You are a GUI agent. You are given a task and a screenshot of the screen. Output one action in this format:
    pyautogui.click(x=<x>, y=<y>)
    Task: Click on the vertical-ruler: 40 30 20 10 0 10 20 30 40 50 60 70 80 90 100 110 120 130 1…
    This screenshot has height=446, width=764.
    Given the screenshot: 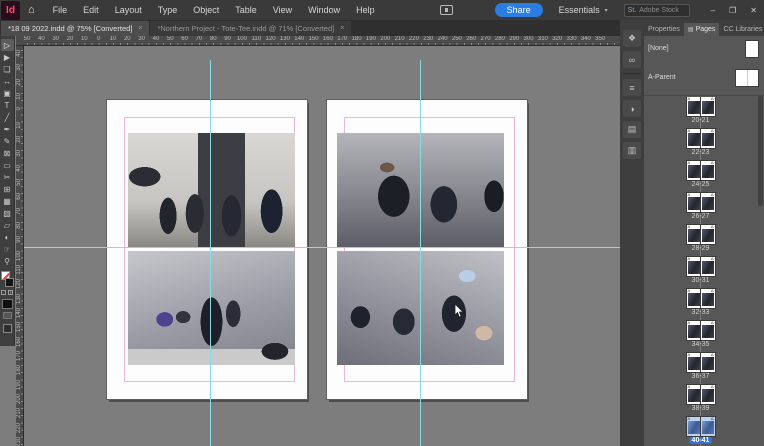 What is the action you would take?
    pyautogui.click(x=20, y=246)
    